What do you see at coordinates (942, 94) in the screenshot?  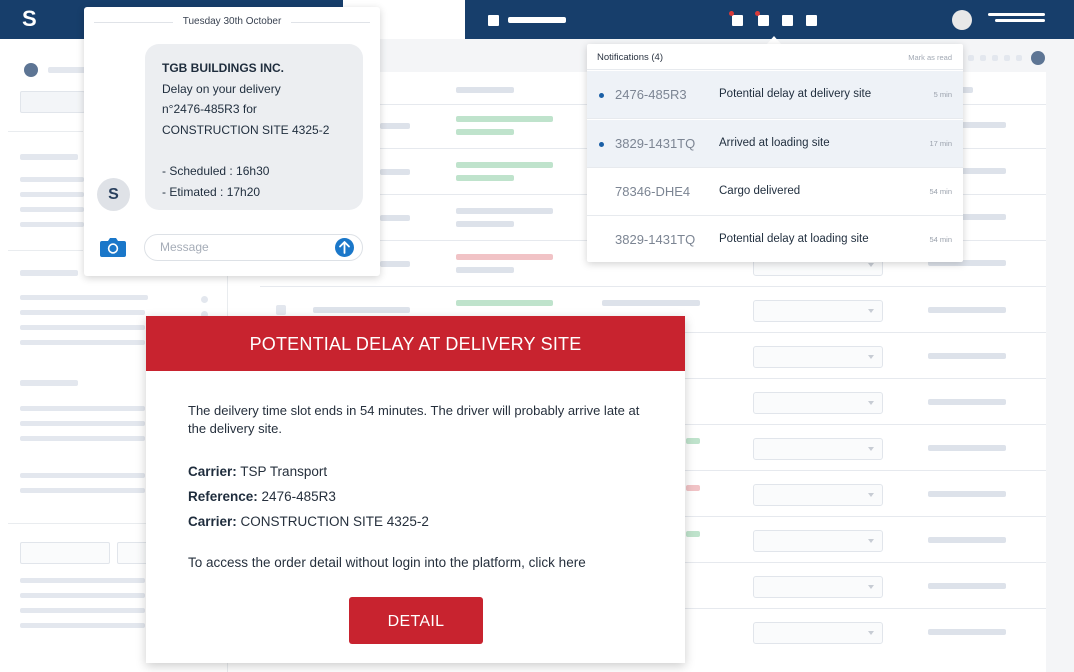 I see `notification-time: 5 min` at bounding box center [942, 94].